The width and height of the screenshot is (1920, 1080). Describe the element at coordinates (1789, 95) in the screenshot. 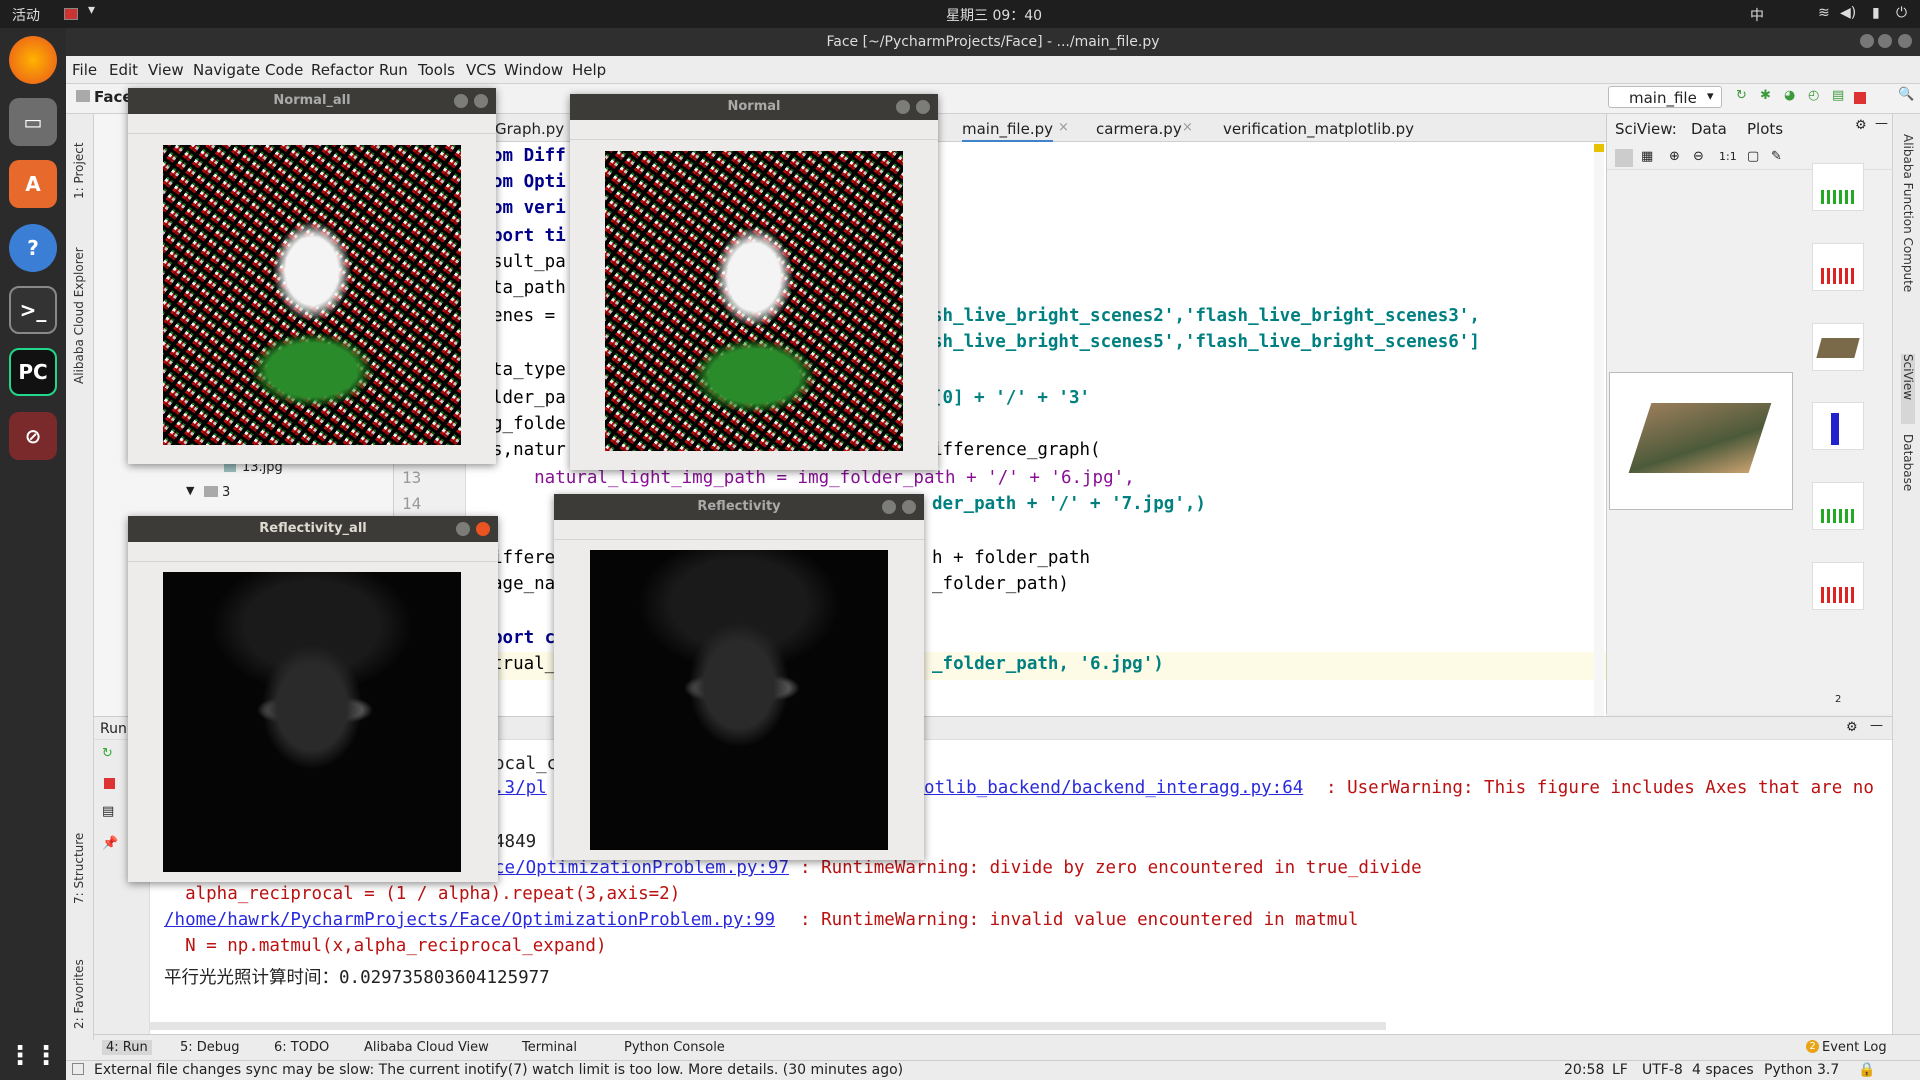

I see `coverage-icon: ◕` at that location.